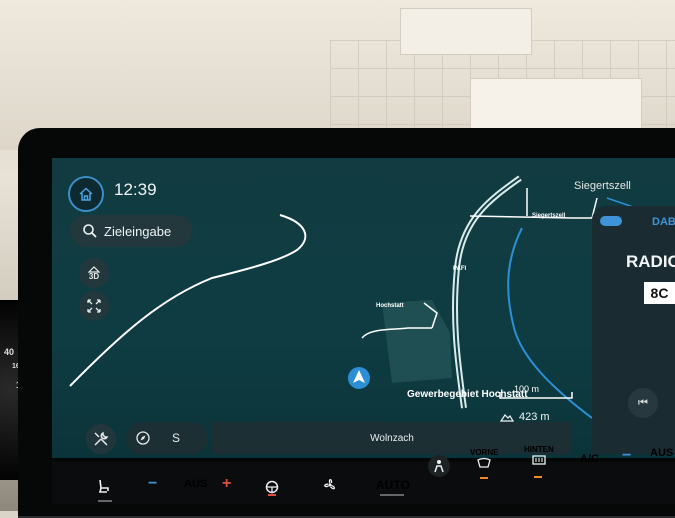  I want to click on clock: 12:39, so click(135, 189).